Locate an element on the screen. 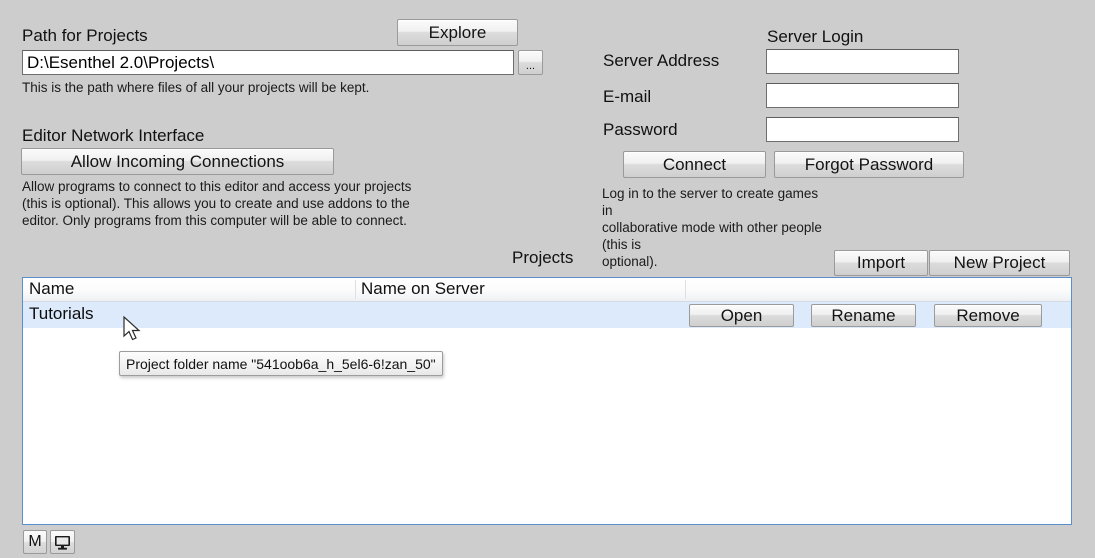  explore-button: Explore is located at coordinates (457, 32).